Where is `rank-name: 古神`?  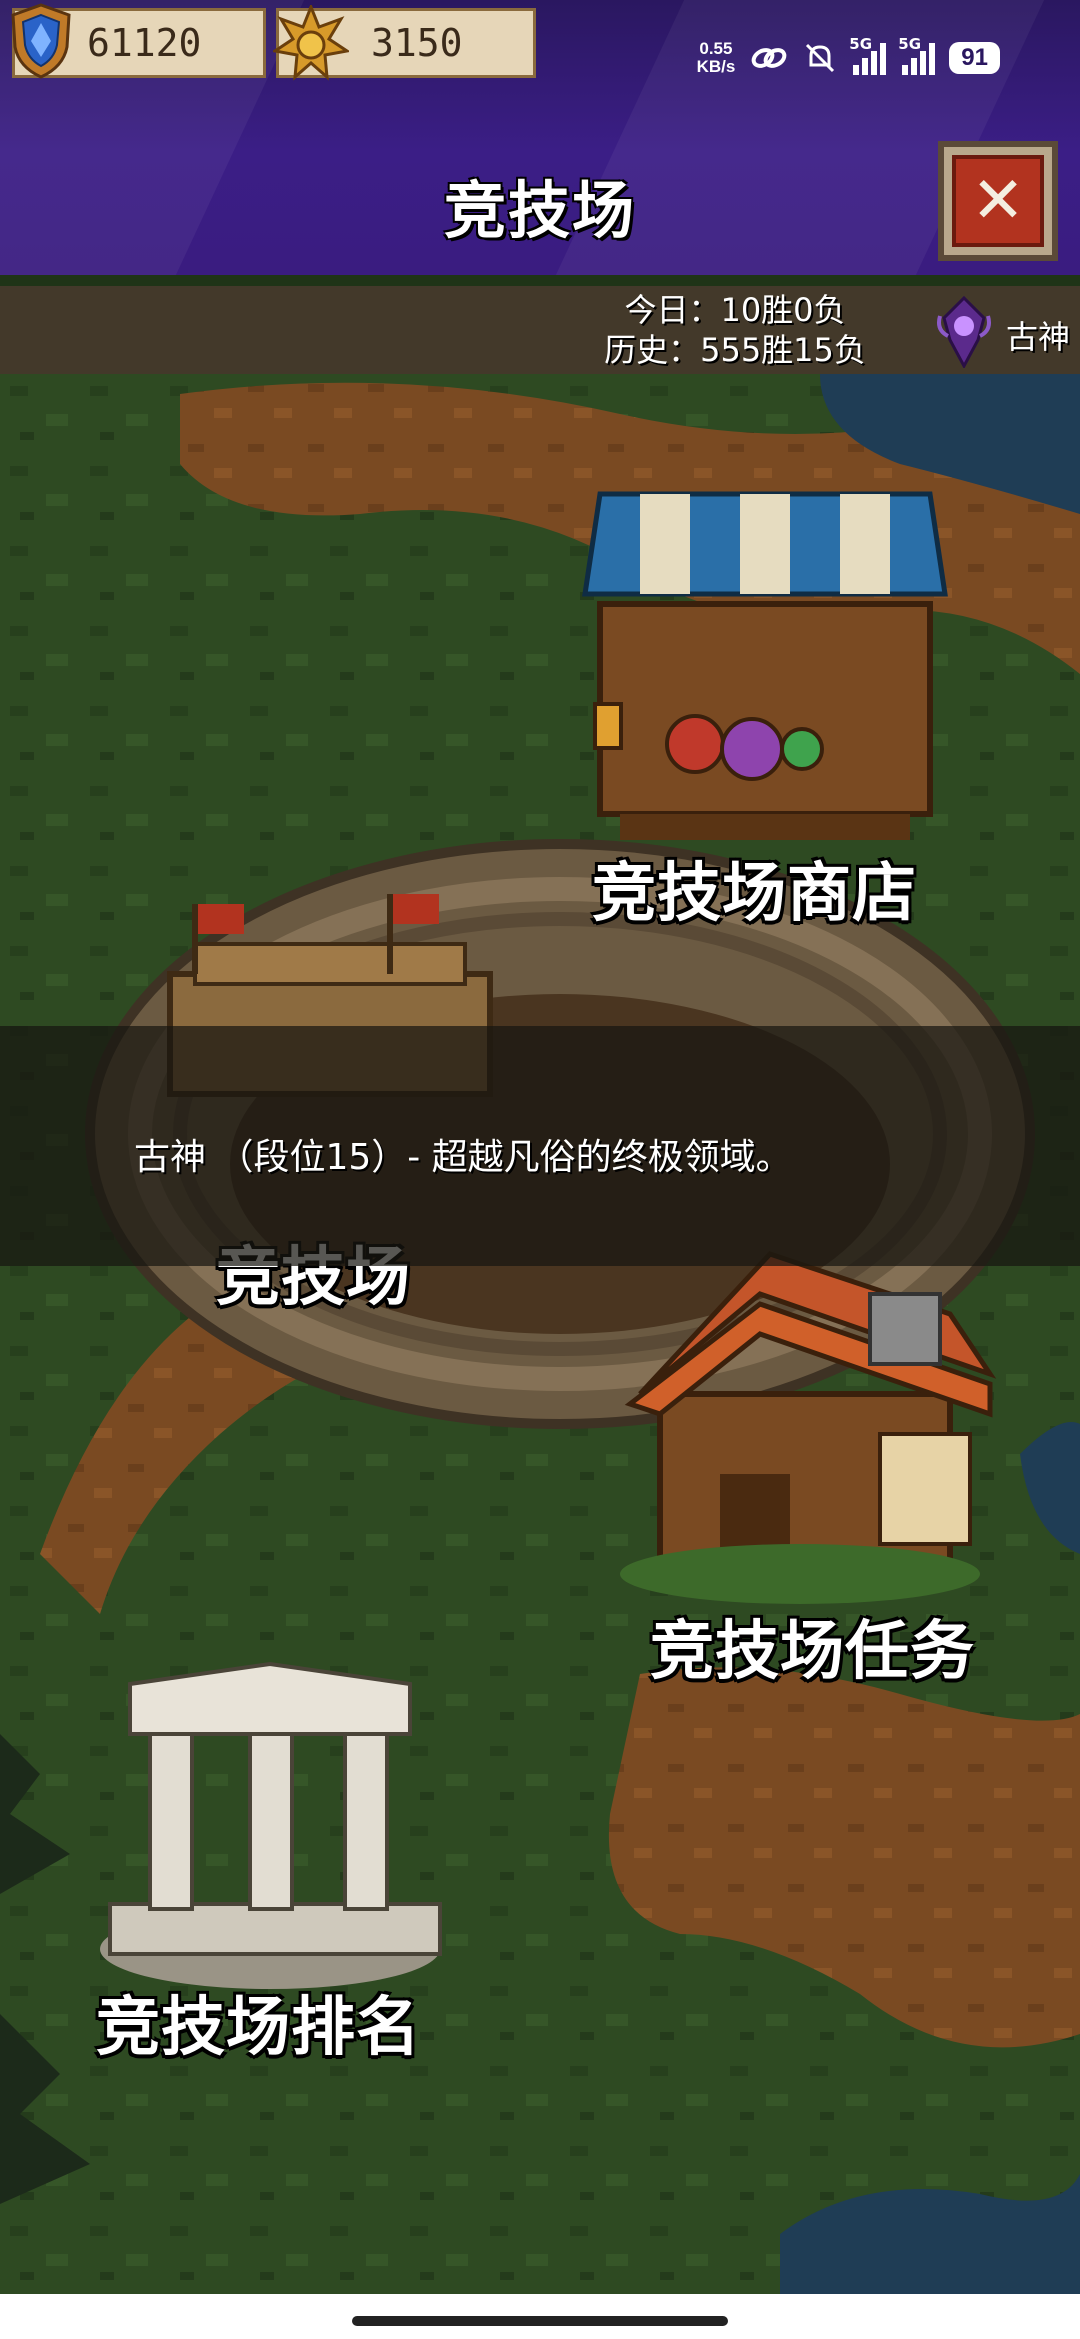 rank-name: 古神 is located at coordinates (1038, 337).